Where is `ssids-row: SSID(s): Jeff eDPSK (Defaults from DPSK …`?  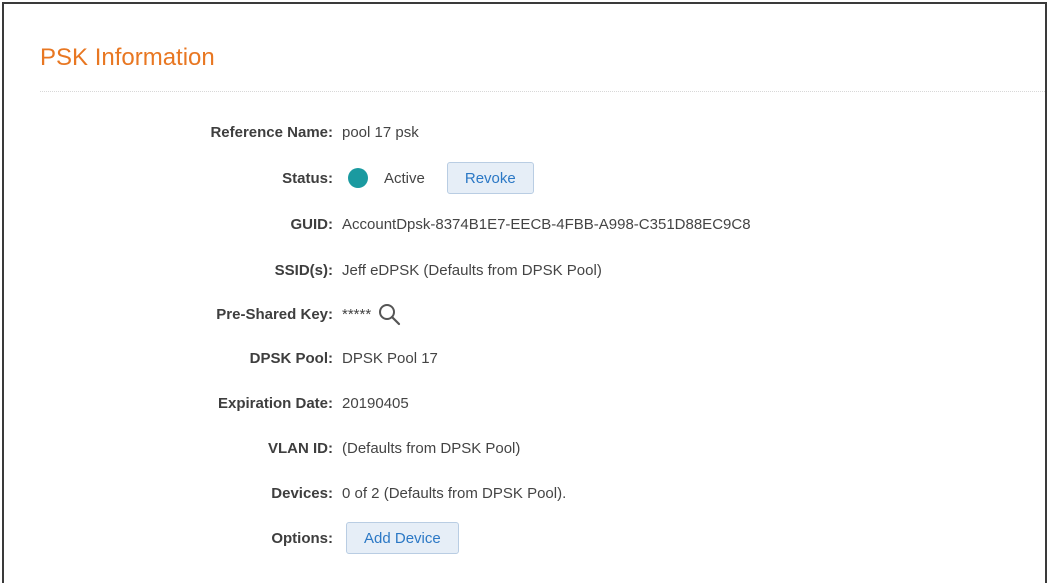
ssids-row: SSID(s): Jeff eDPSK (Defaults from DPSK … is located at coordinates (303, 270).